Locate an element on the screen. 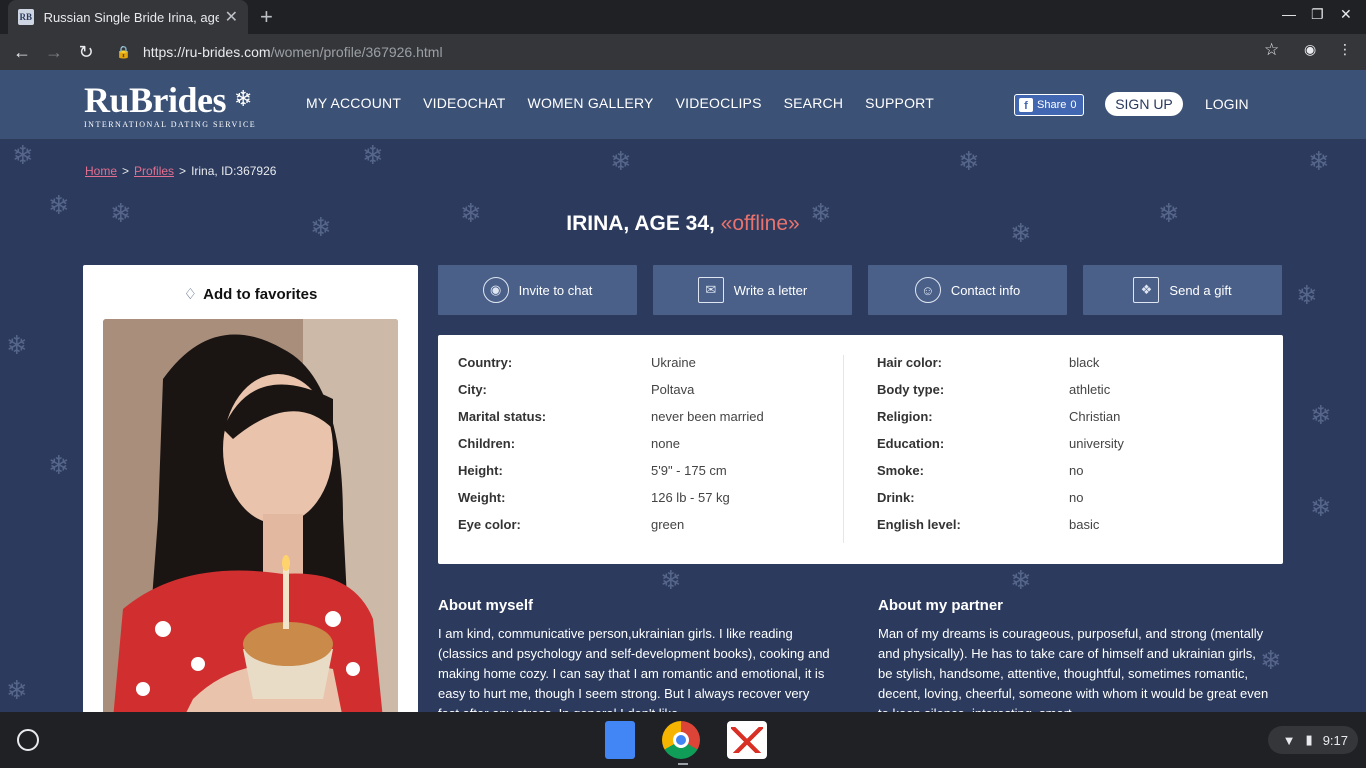  send-gift-button: ❖ Send a gift is located at coordinates (1182, 290).